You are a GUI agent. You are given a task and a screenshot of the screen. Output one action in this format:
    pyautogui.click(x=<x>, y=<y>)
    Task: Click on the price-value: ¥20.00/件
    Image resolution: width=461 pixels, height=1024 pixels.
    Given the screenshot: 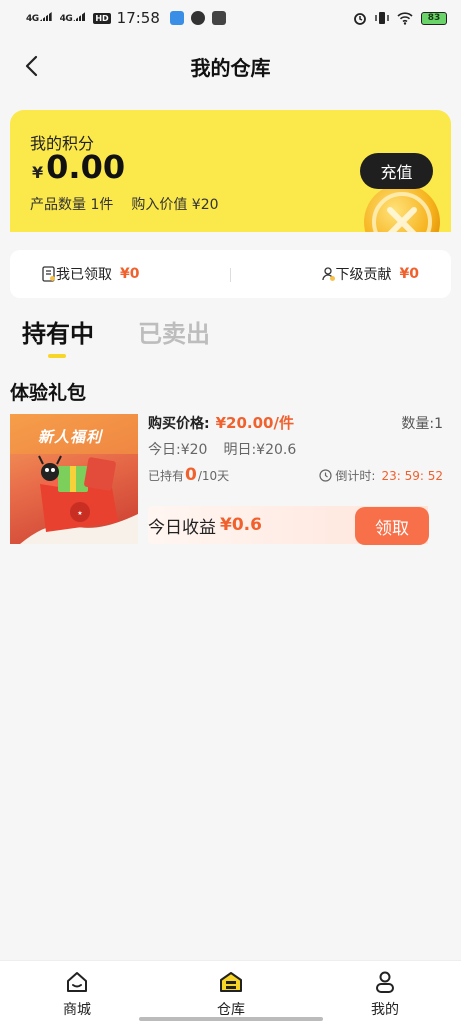 What is the action you would take?
    pyautogui.click(x=254, y=423)
    